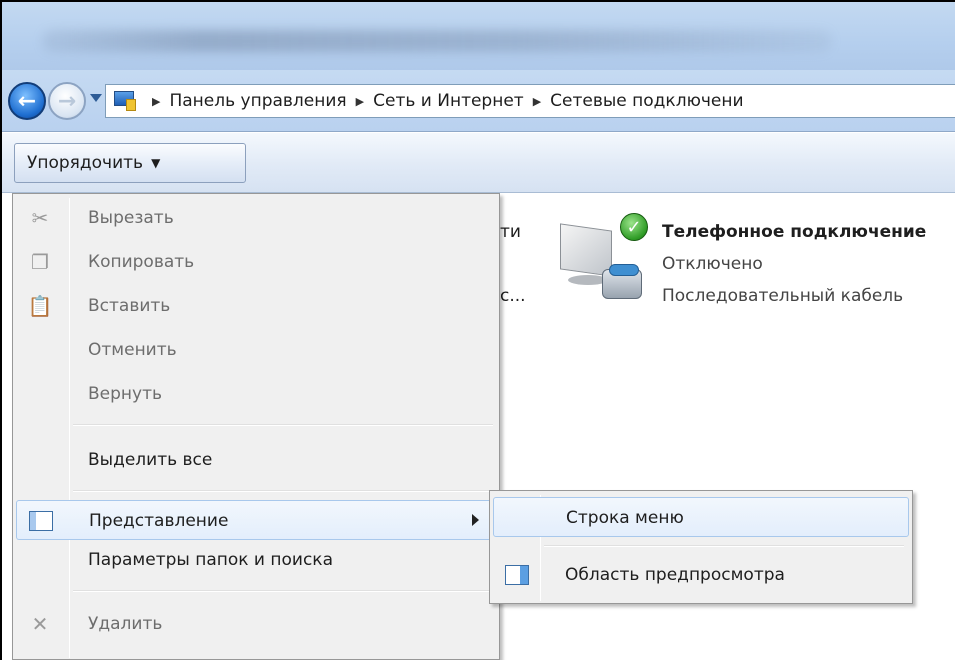  I want to click on menu-item-label: Область предпросмотра, so click(675, 575).